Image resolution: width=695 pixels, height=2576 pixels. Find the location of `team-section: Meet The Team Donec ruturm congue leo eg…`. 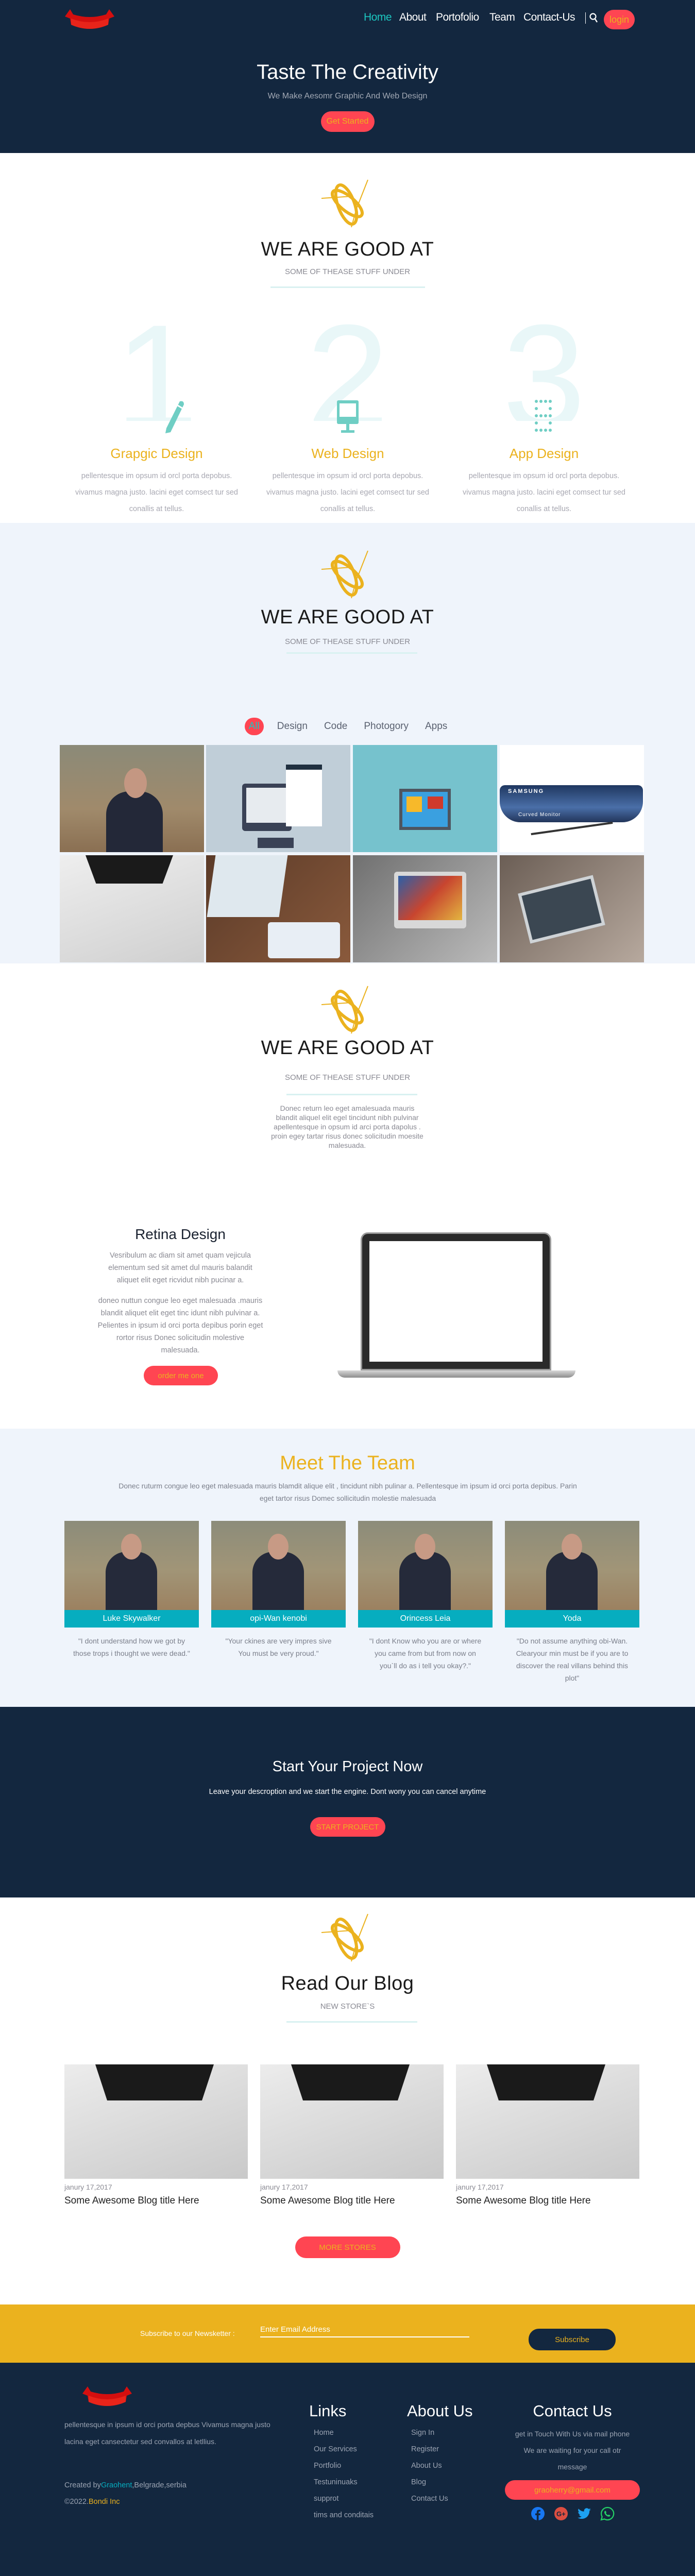

team-section: Meet The Team Donec ruturm congue leo eg… is located at coordinates (347, 1568).